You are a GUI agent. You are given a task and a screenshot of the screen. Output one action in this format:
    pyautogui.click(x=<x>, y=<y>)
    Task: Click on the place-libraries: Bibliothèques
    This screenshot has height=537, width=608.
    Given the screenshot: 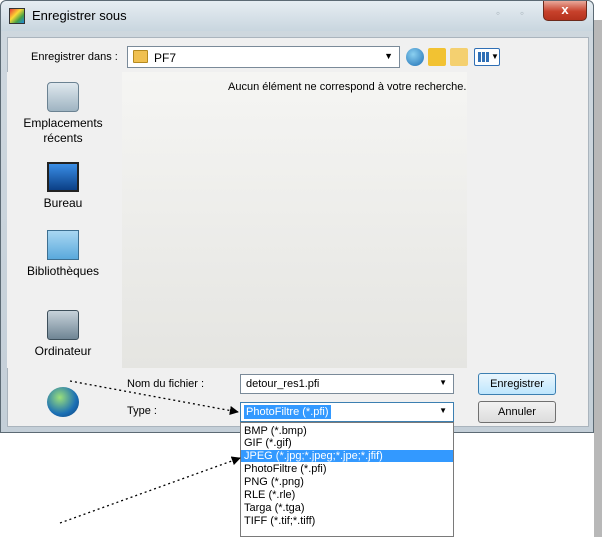 What is the action you would take?
    pyautogui.click(x=63, y=254)
    